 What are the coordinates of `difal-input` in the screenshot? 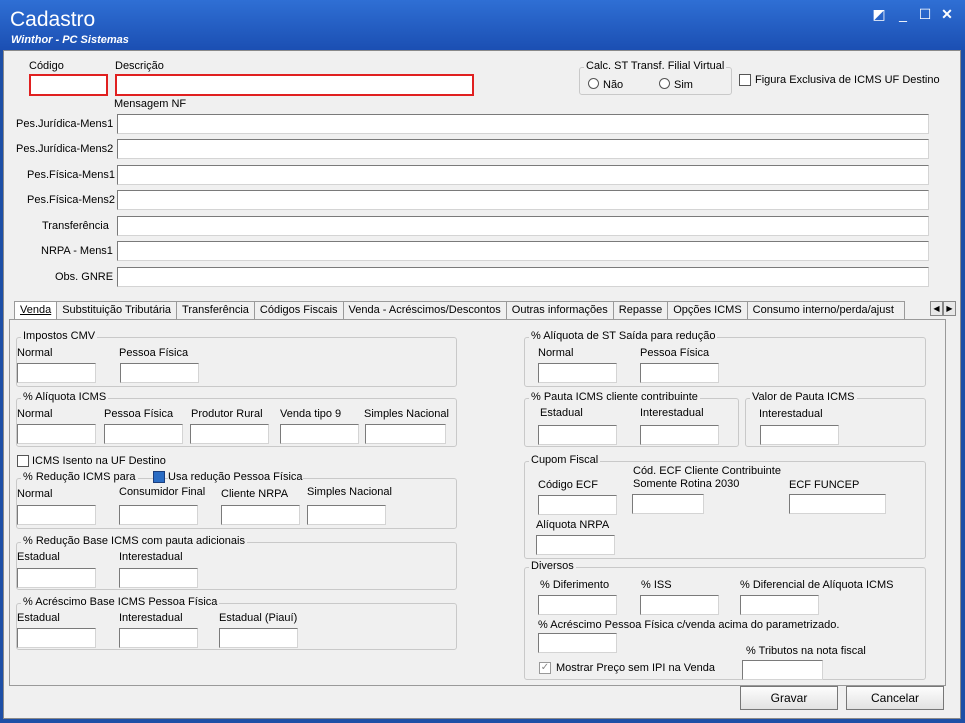 It's located at (779, 605).